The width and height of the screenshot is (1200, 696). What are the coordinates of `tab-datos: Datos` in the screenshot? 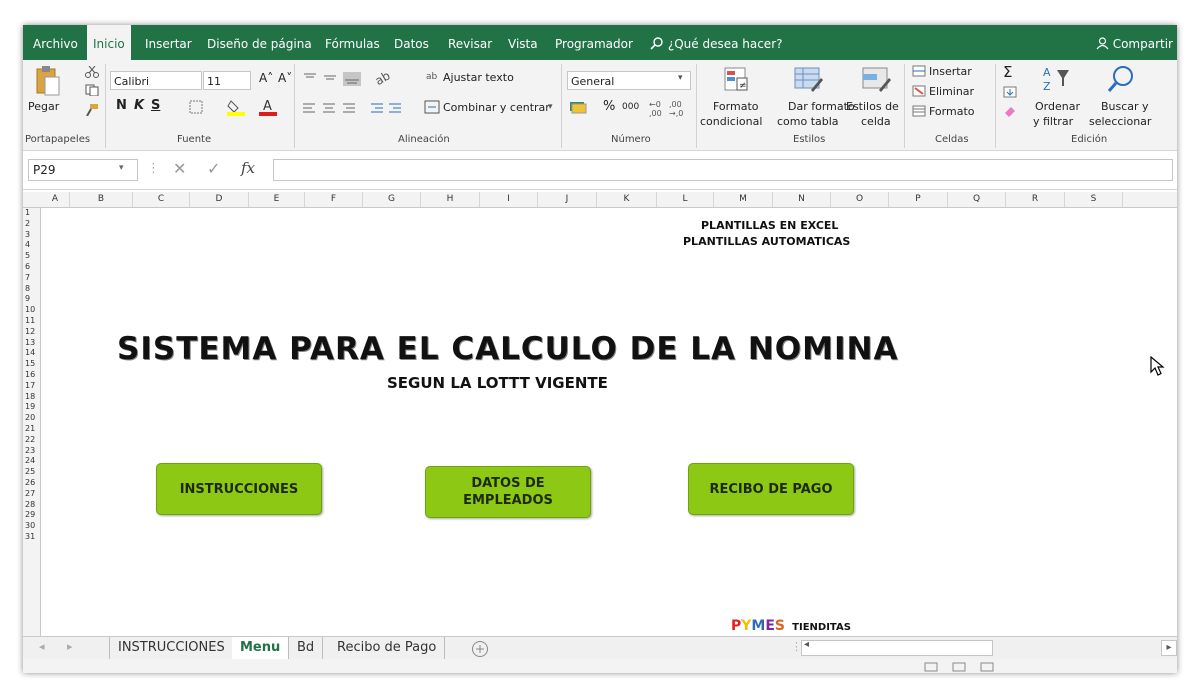 It's located at (411, 42).